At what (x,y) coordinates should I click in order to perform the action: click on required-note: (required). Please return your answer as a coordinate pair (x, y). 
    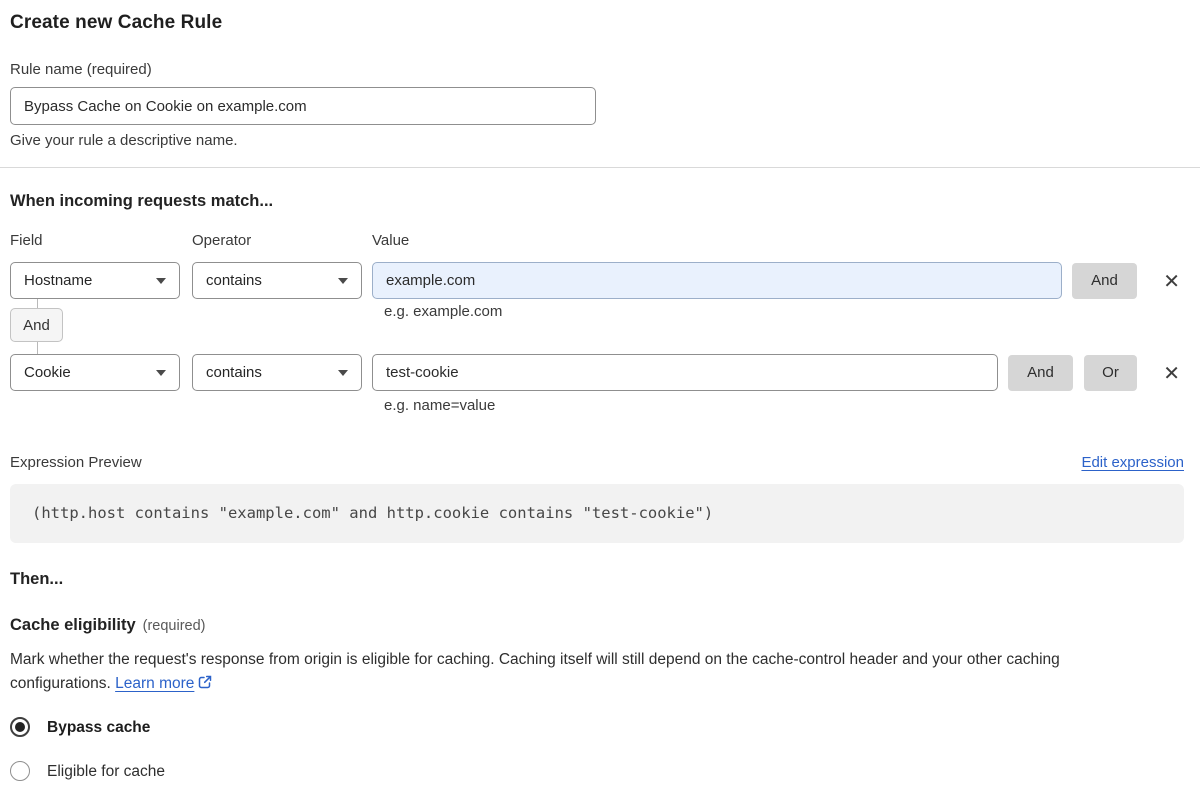
    Looking at the image, I should click on (174, 626).